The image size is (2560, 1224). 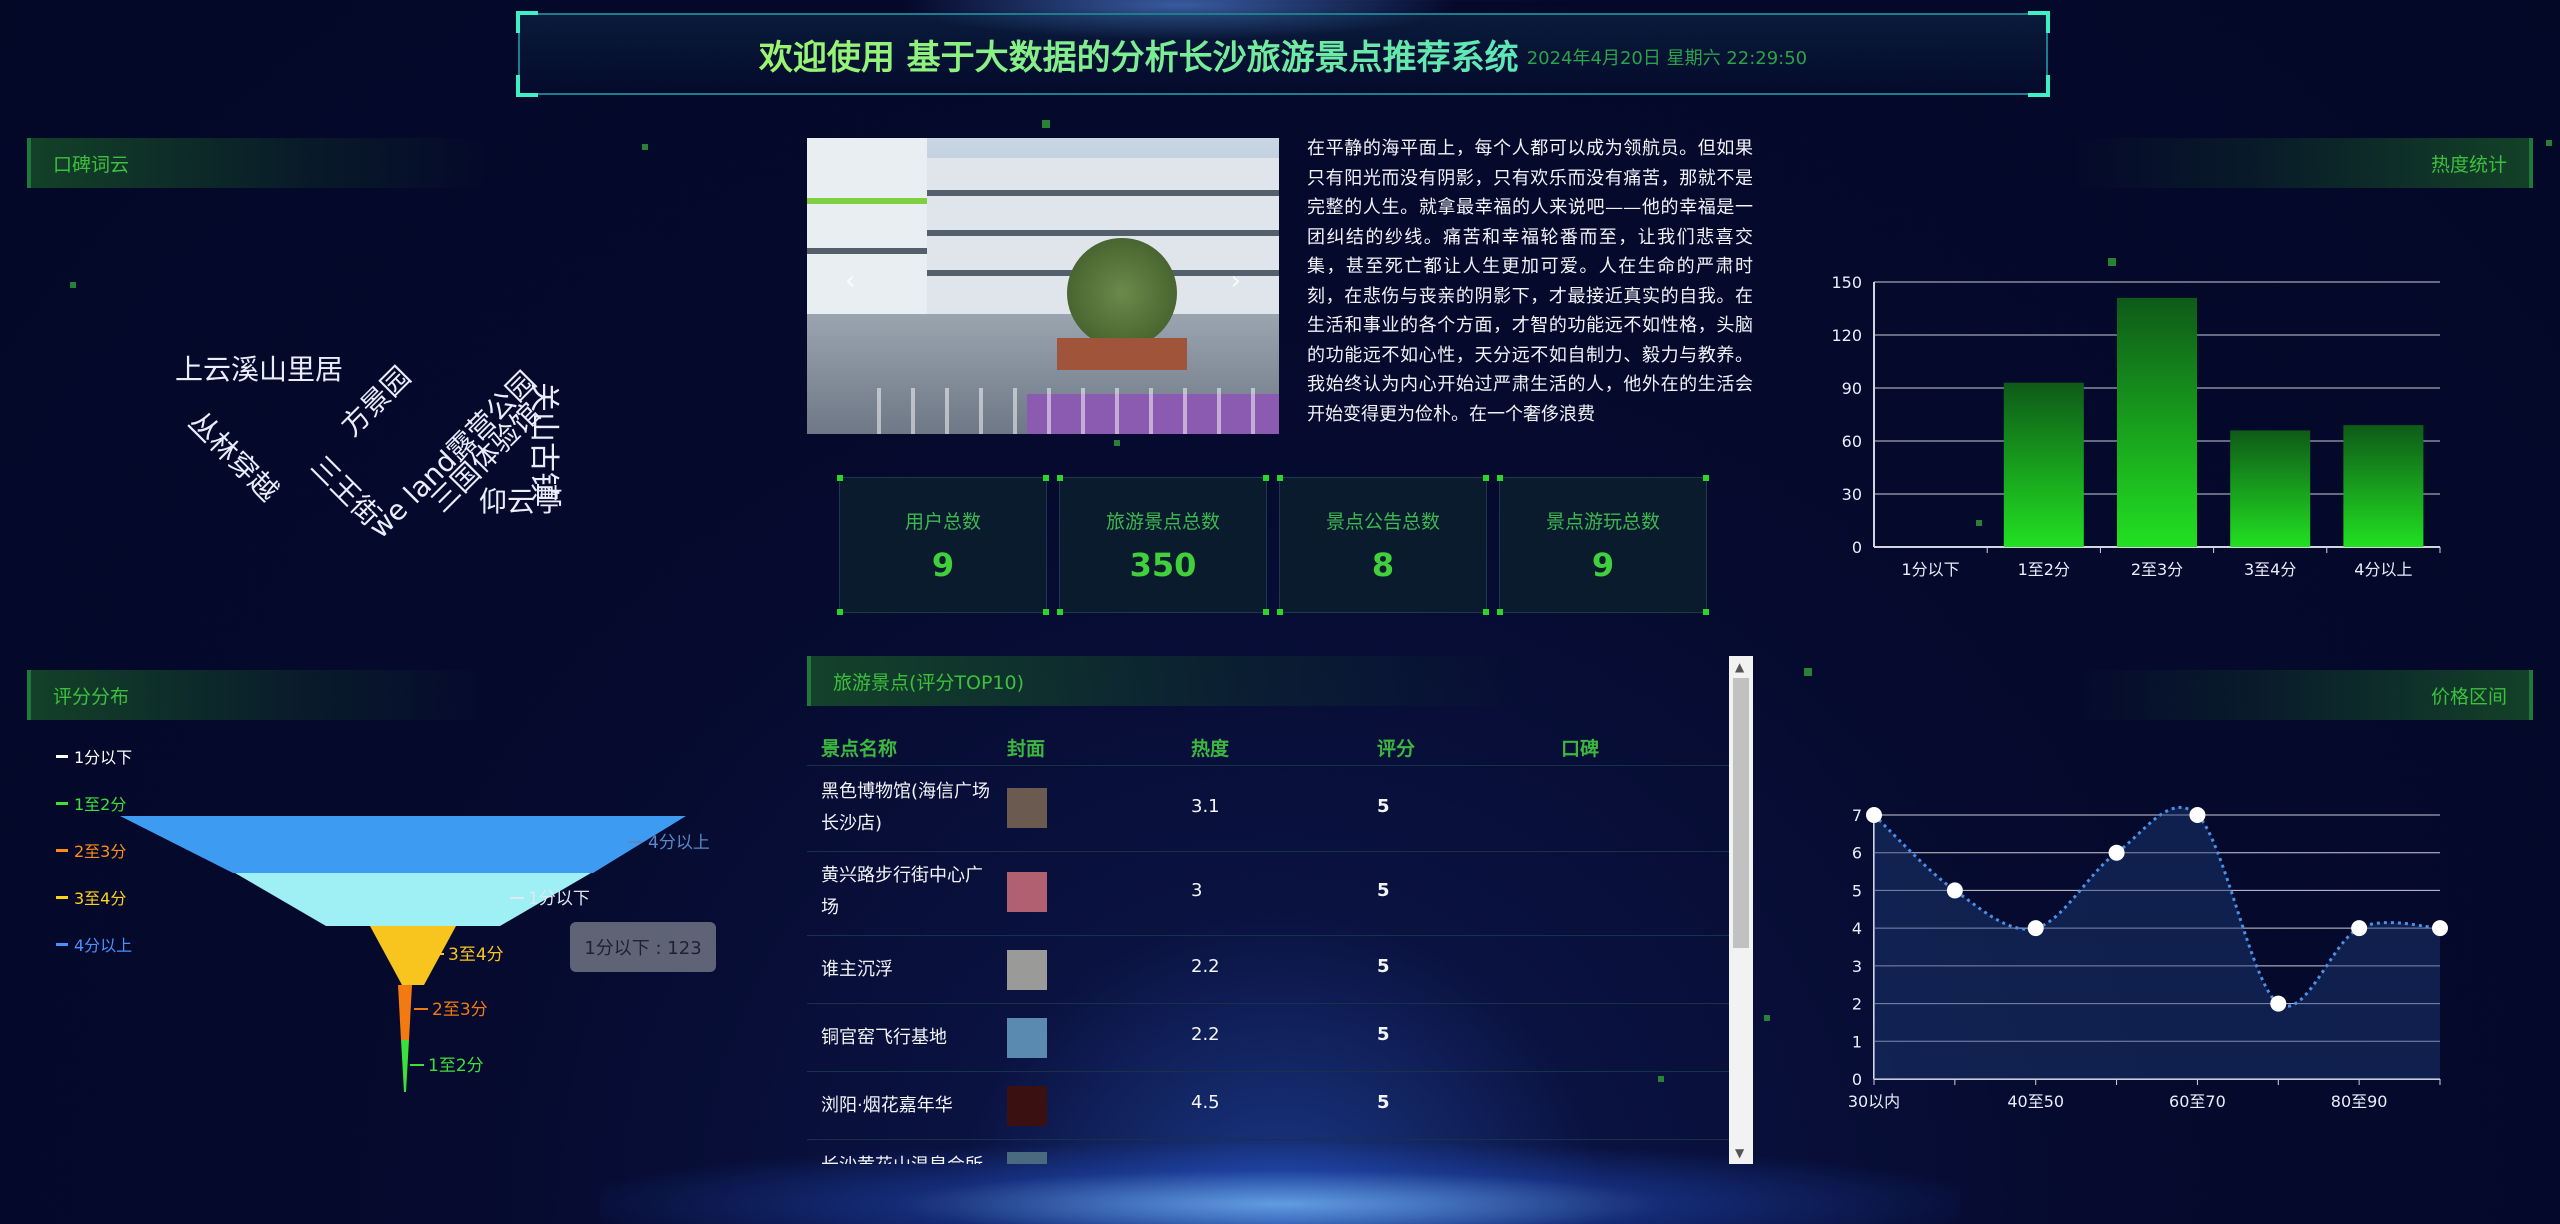 I want to click on x-tick-label: 30以内, so click(x=1874, y=1101).